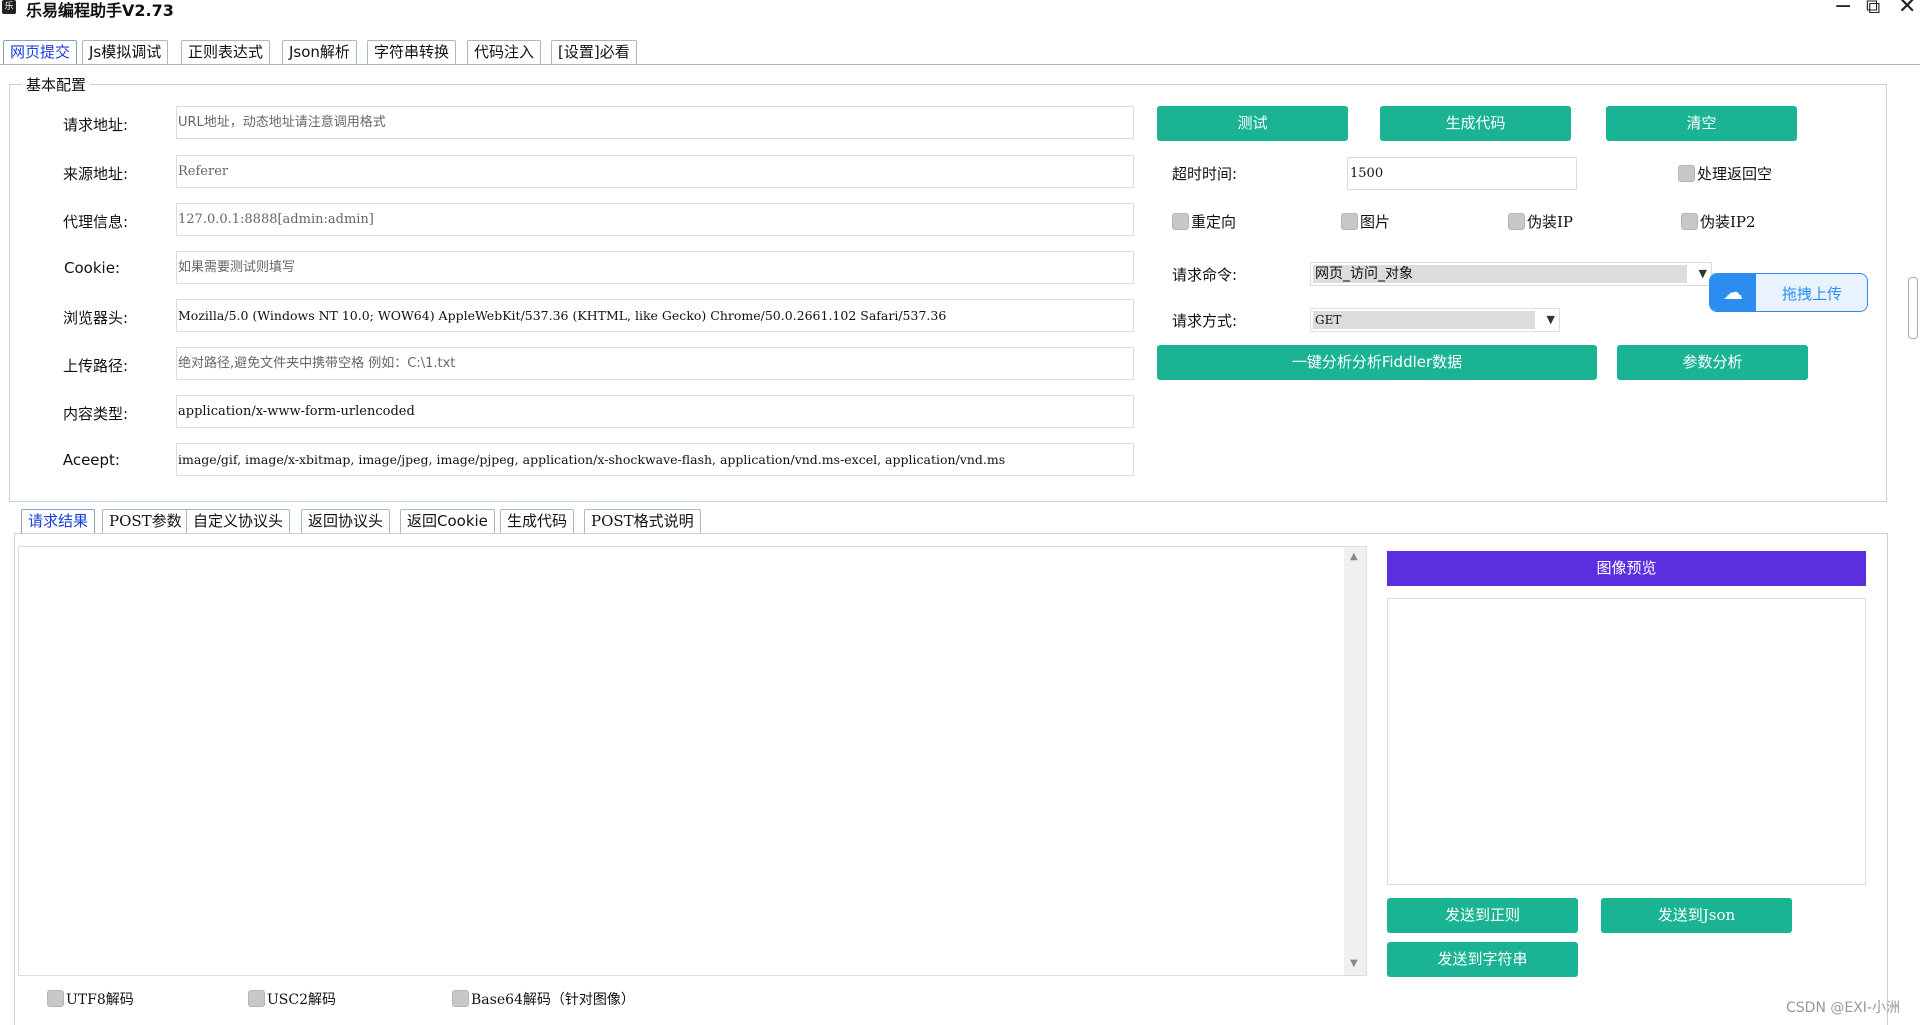  What do you see at coordinates (226, 52) in the screenshot?
I see `tab-regex: 正则表达式` at bounding box center [226, 52].